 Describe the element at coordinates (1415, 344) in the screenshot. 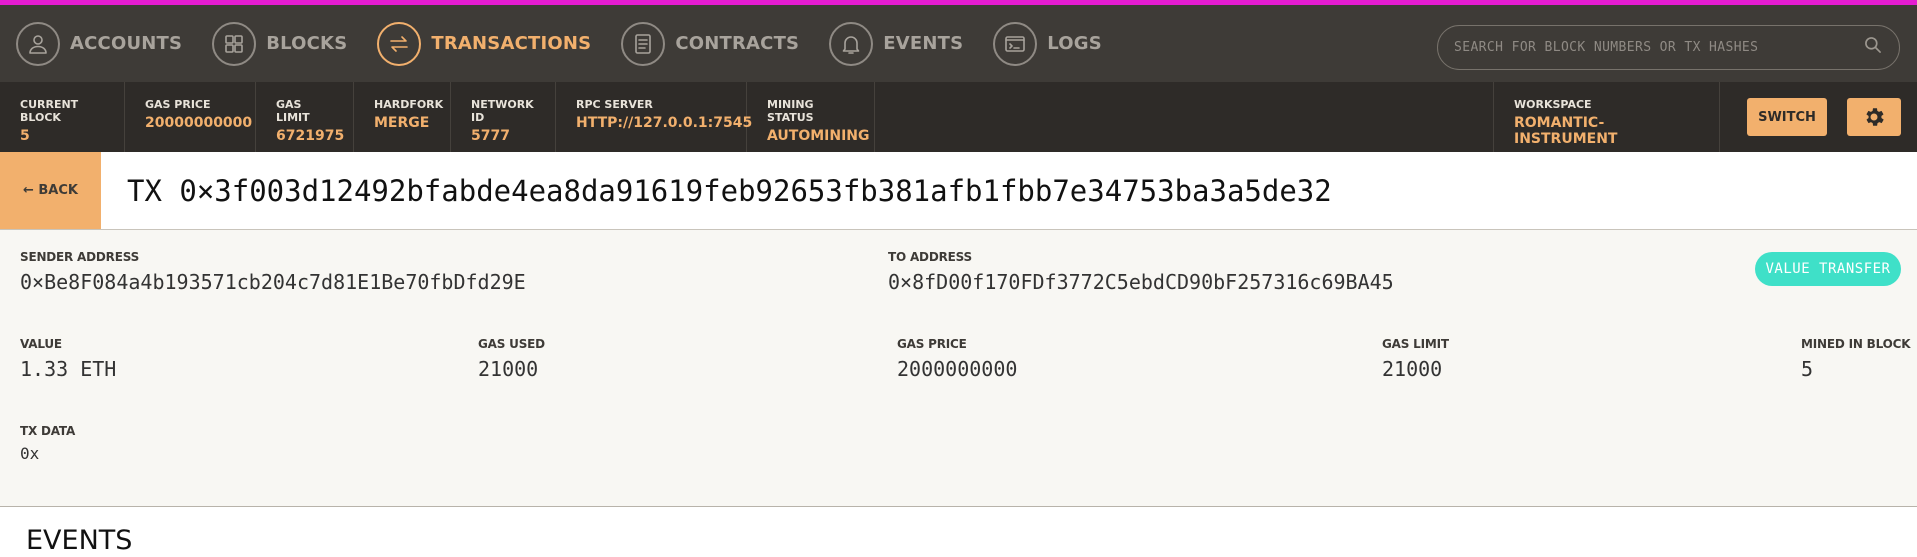

I see `field-label: GAS LIMIT` at that location.